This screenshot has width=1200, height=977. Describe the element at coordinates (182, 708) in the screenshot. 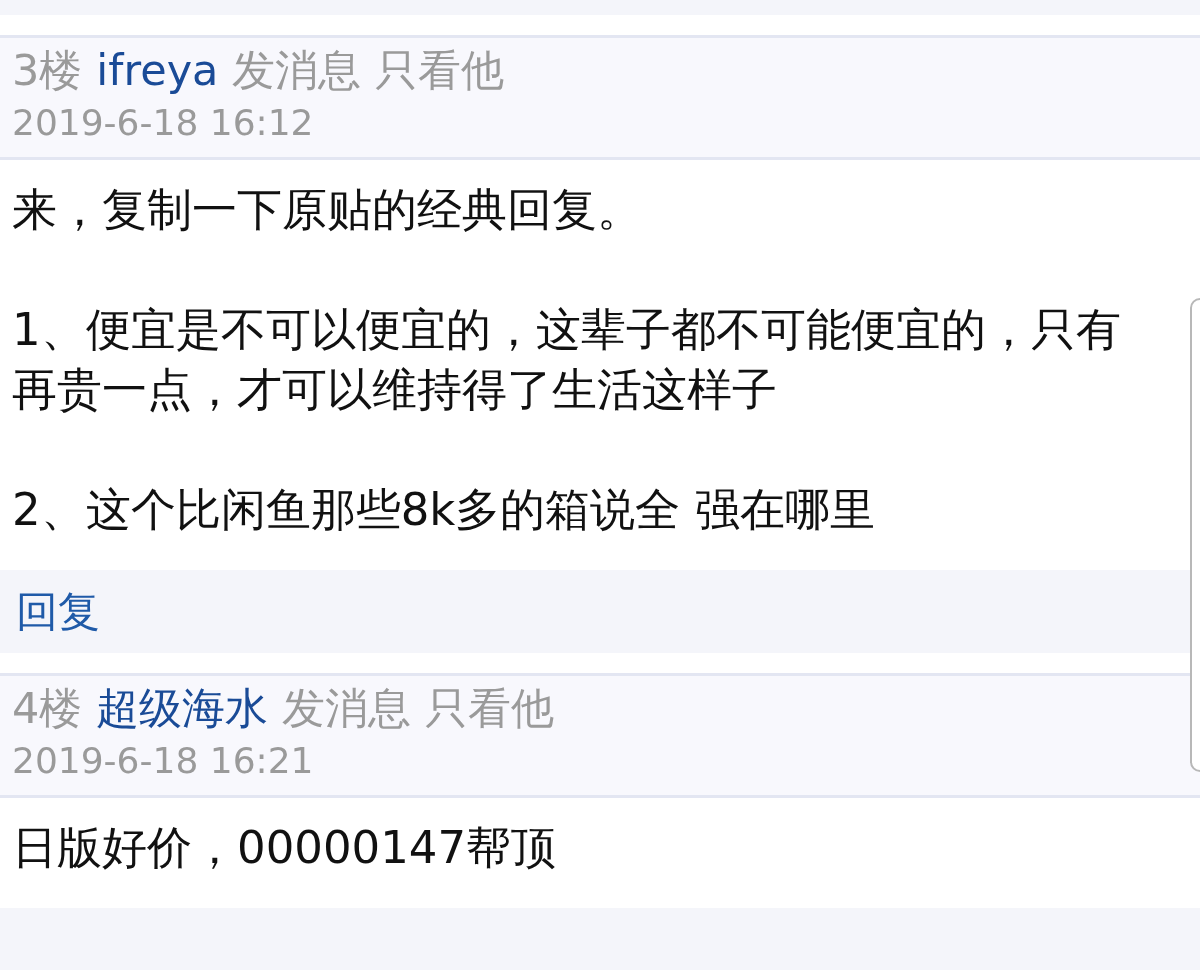

I see `author-link: 超级海水` at that location.